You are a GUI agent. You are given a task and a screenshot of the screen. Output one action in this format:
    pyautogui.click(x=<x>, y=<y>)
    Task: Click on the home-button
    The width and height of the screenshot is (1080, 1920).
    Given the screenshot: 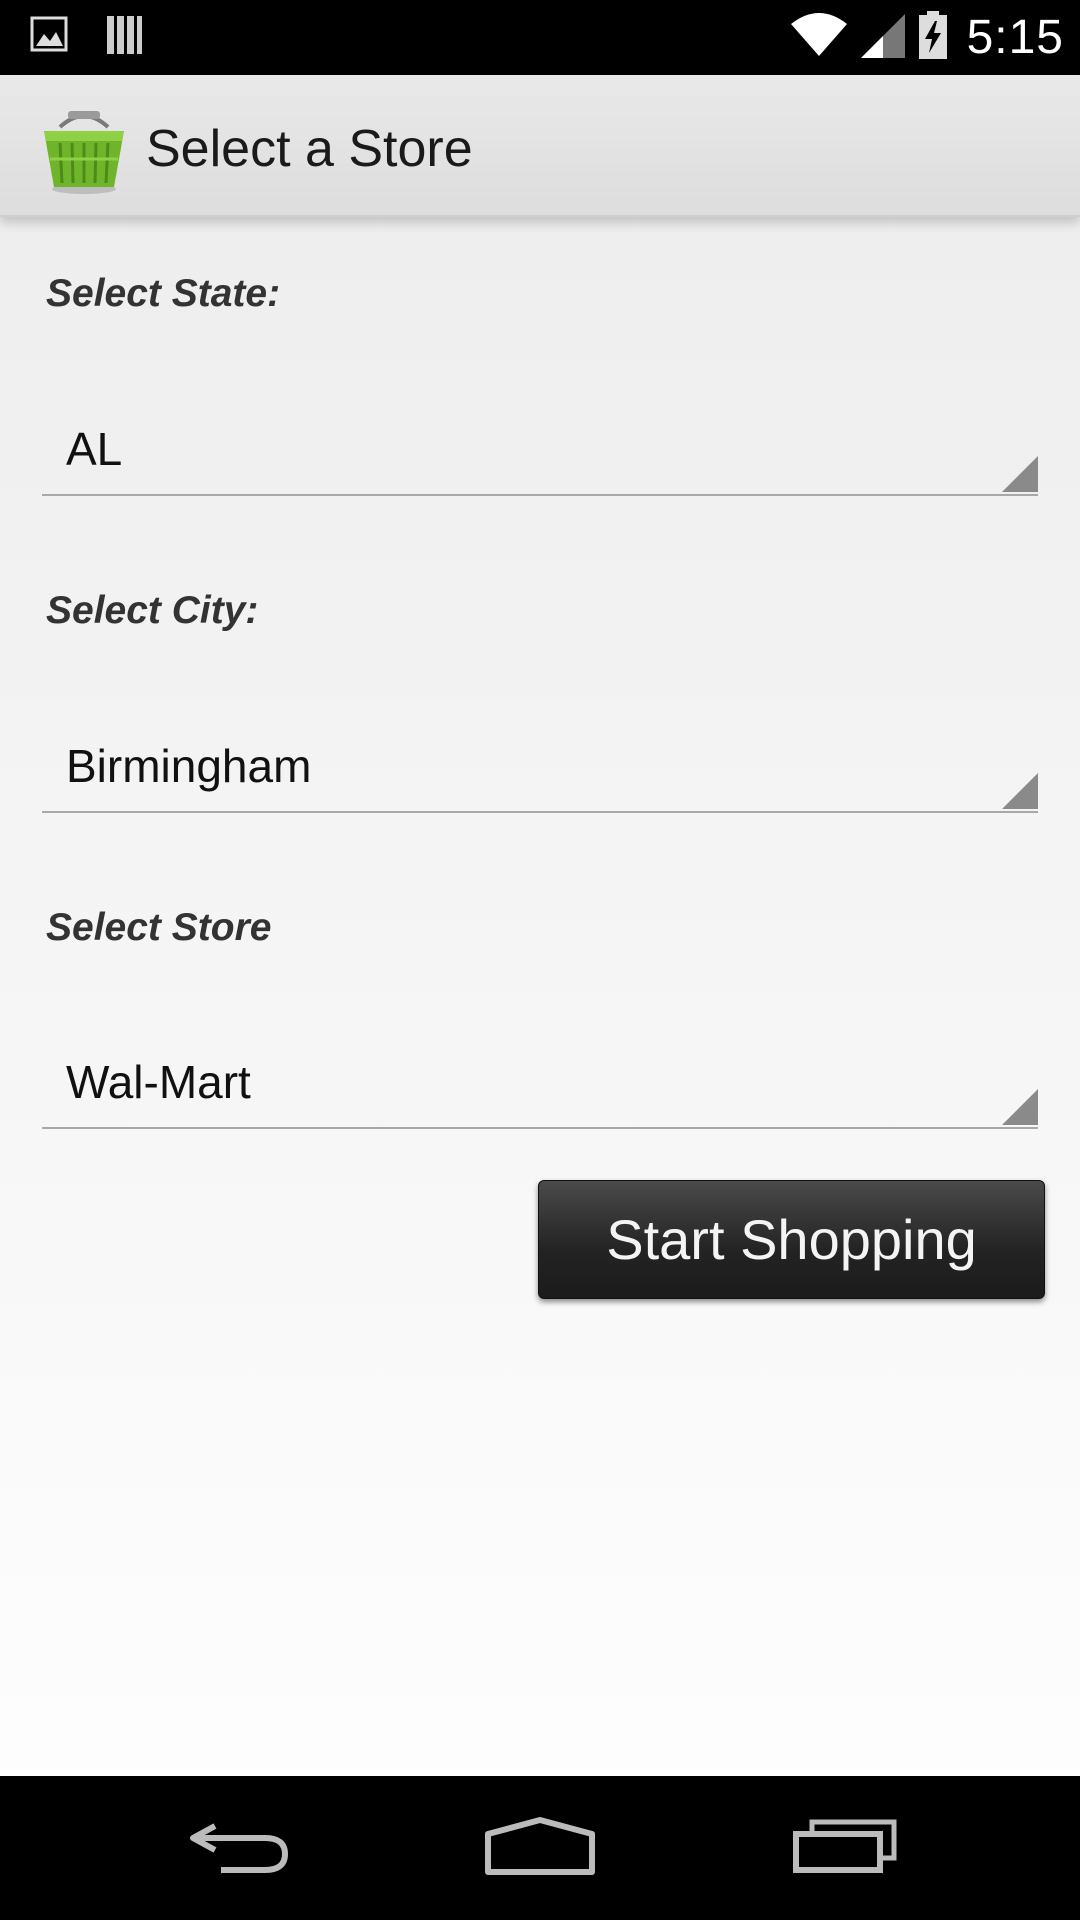 What is the action you would take?
    pyautogui.click(x=540, y=1848)
    